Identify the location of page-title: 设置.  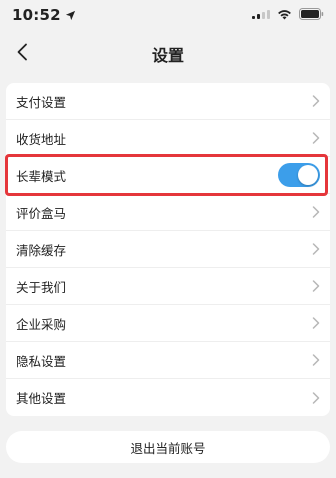
(167, 55).